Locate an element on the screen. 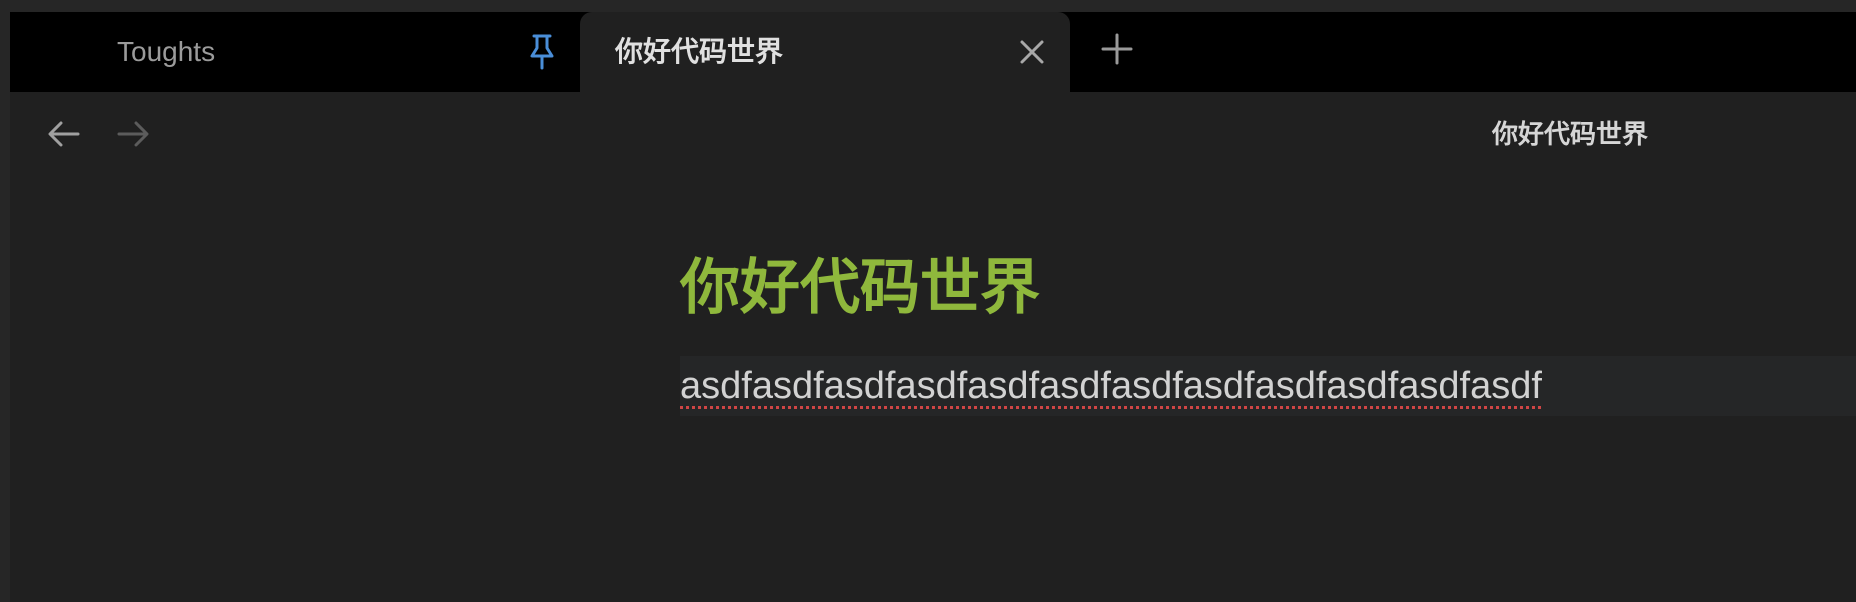 The image size is (1856, 602). tab-strip: Toughts 你好代码世界 is located at coordinates (933, 52).